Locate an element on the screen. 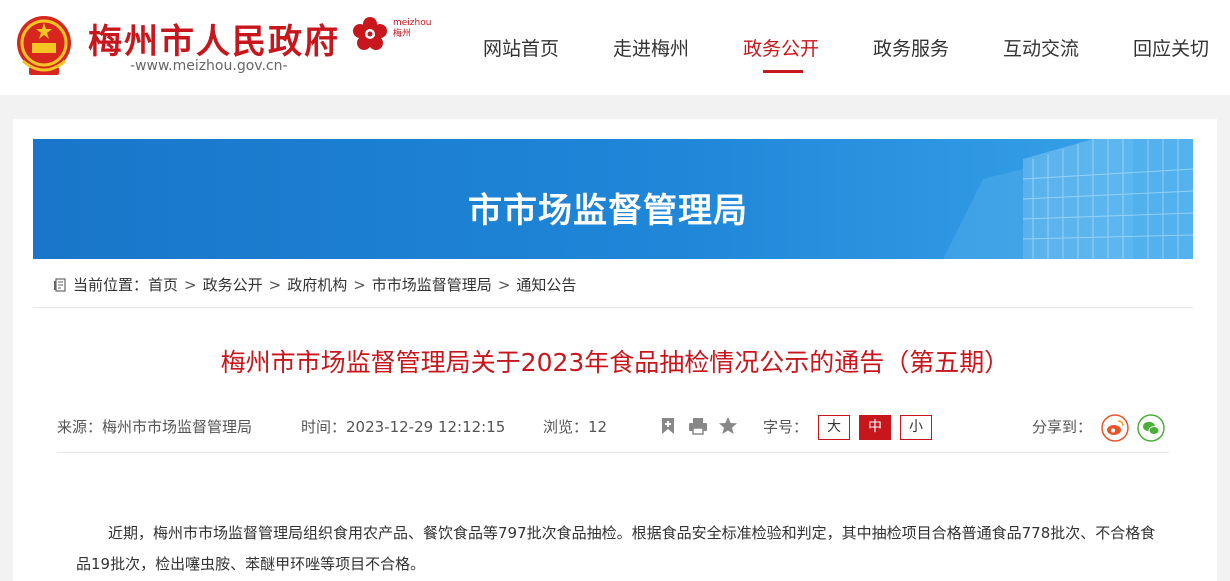 The height and width of the screenshot is (581, 1230). breadcrumb-gov-affairs: 政务公开 is located at coordinates (233, 284).